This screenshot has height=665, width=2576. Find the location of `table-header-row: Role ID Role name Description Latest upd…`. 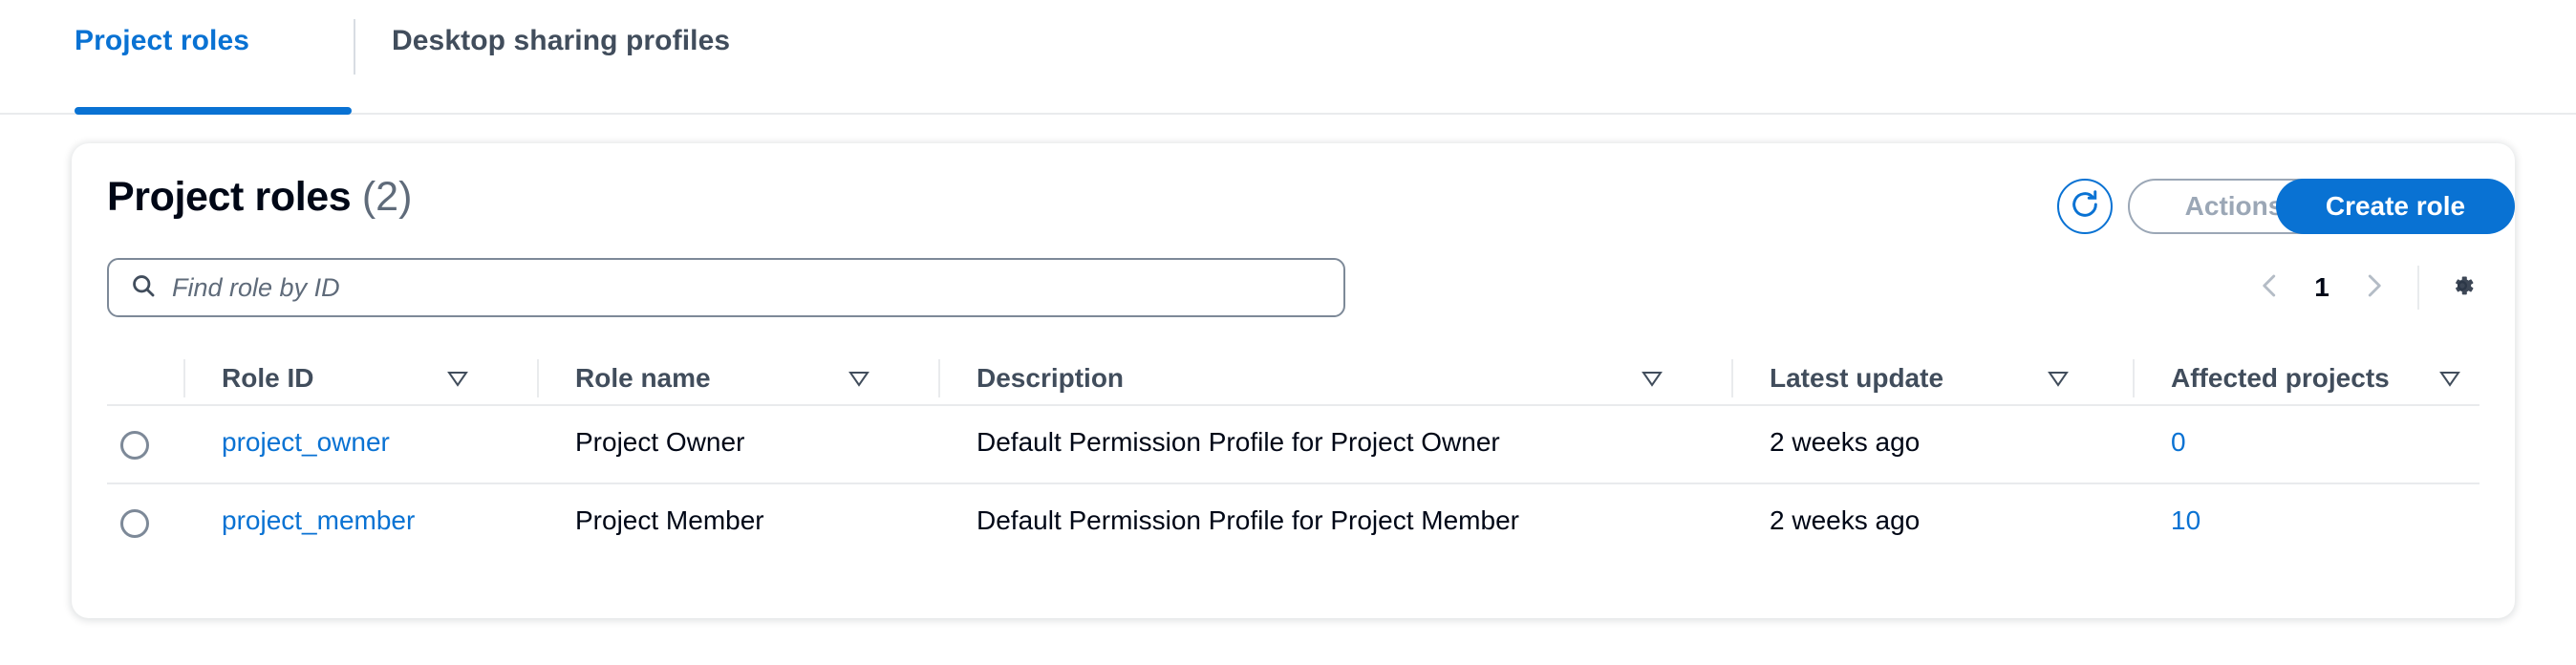

table-header-row: Role ID Role name Description Latest upd… is located at coordinates (1293, 379).